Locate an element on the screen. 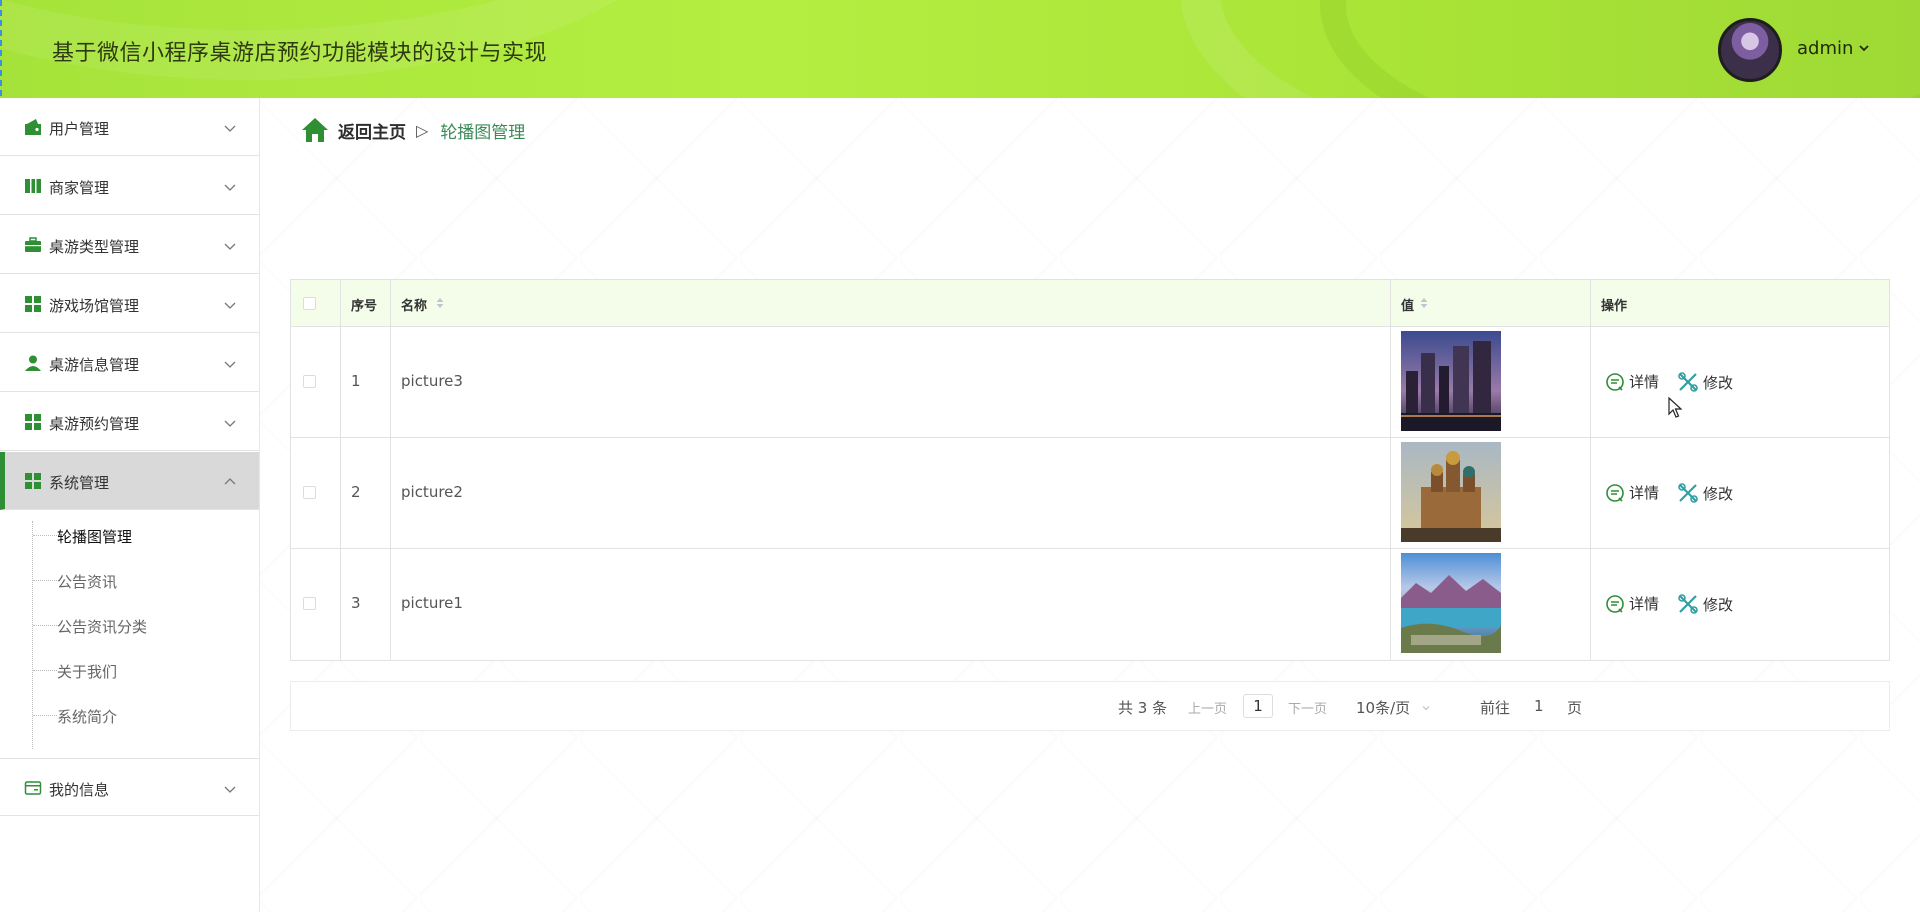  sidebar-item-label: 用户管理 is located at coordinates (79, 129).